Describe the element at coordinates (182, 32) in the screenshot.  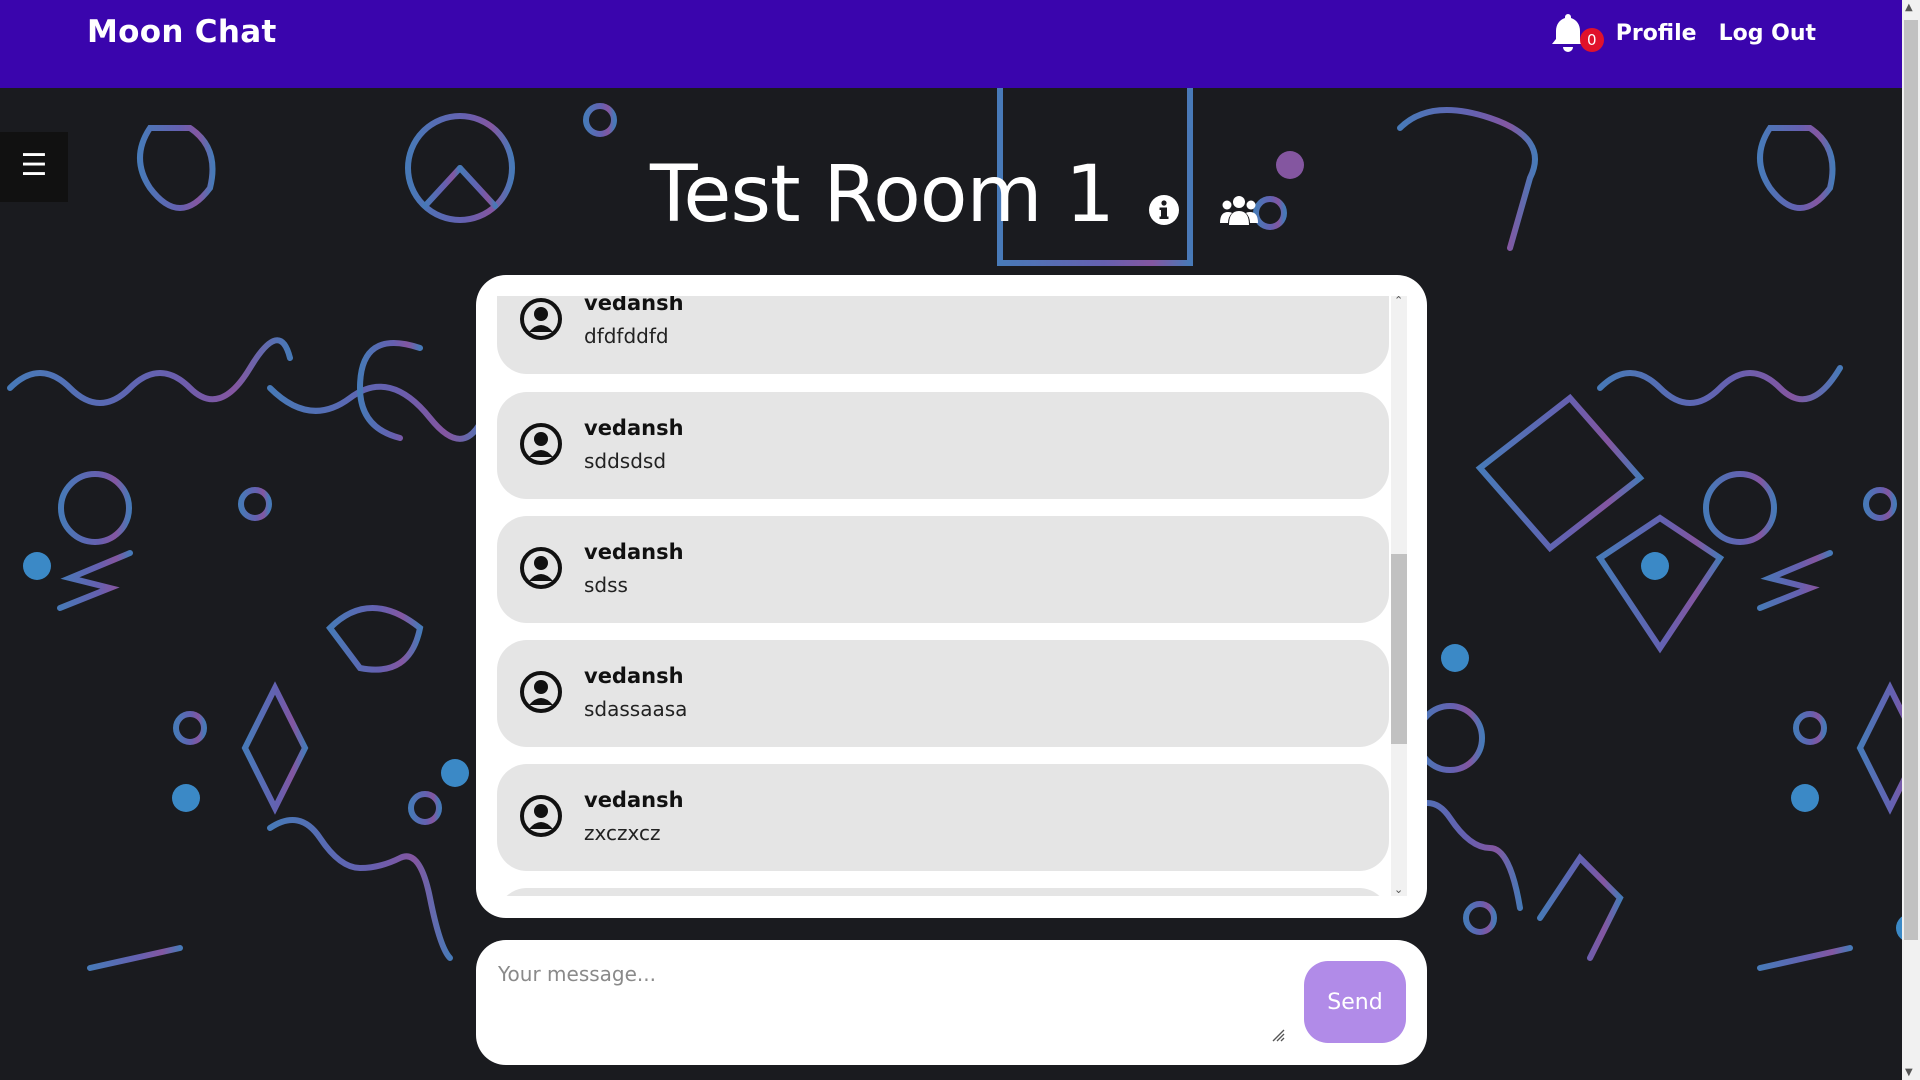
I see `brand-logo: Moon Chat` at that location.